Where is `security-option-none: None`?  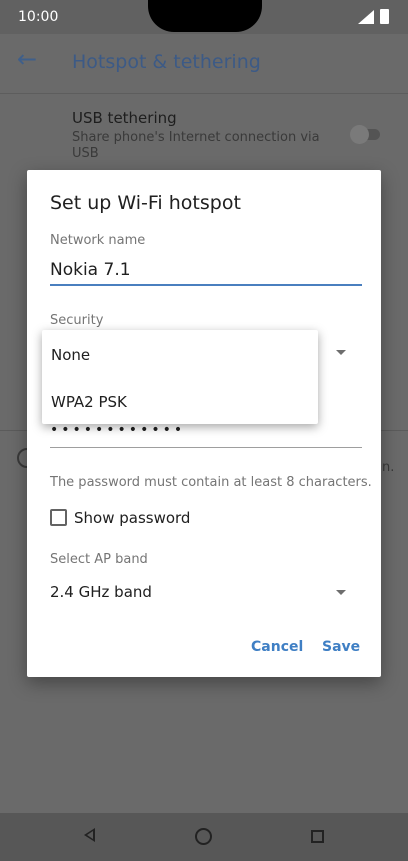
security-option-none: None is located at coordinates (70, 355).